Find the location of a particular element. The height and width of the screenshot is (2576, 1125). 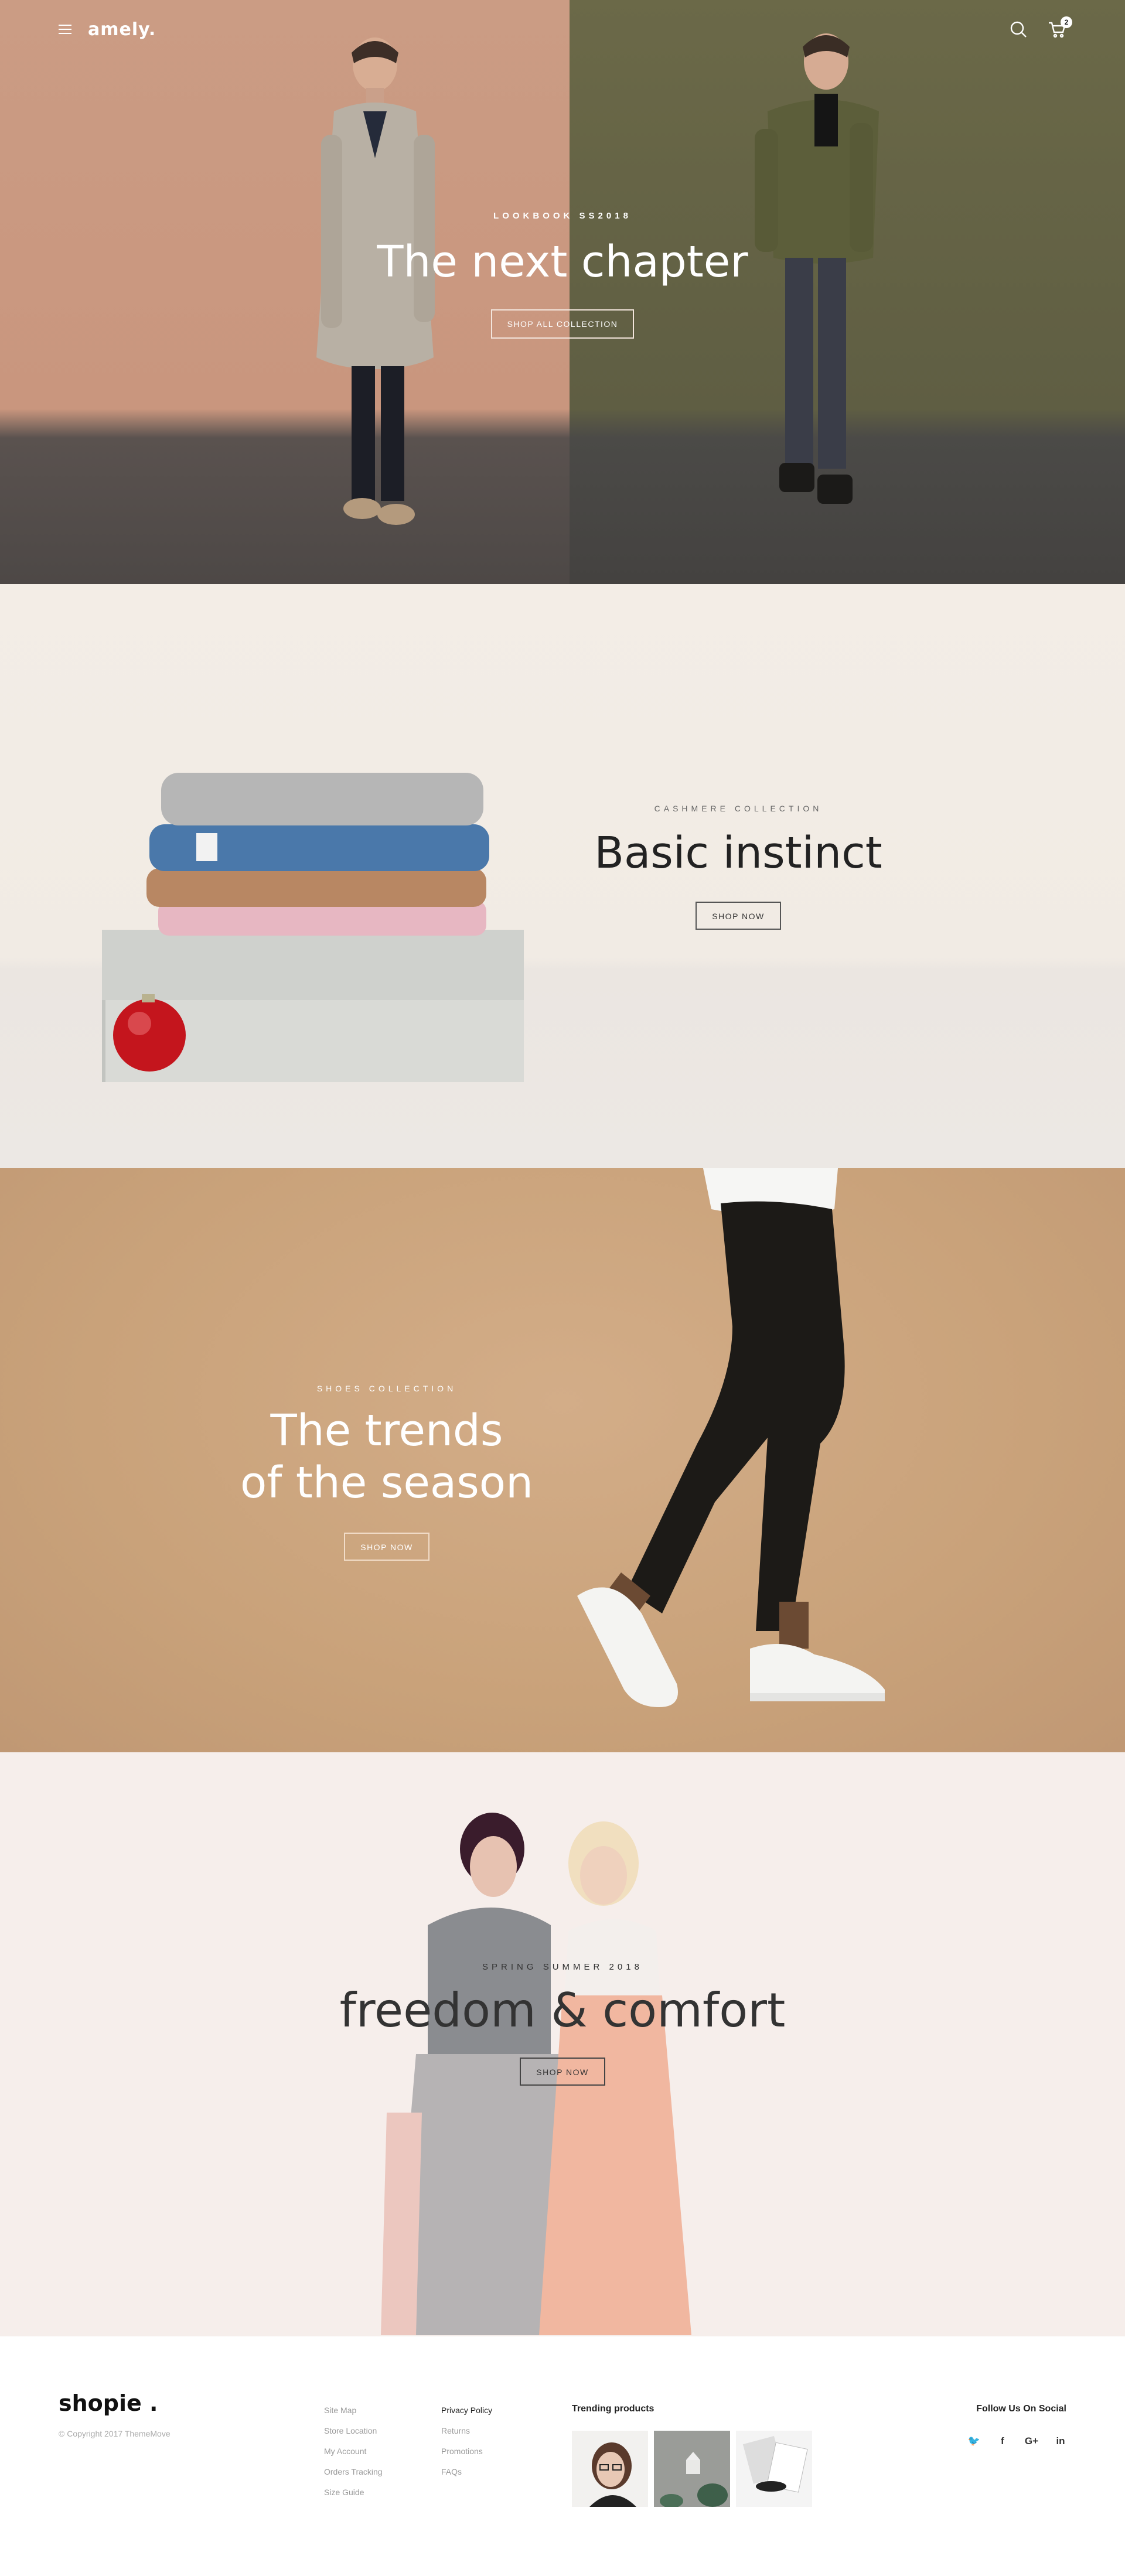

social-icons: 🐦 f G+ in is located at coordinates (1017, 2441).